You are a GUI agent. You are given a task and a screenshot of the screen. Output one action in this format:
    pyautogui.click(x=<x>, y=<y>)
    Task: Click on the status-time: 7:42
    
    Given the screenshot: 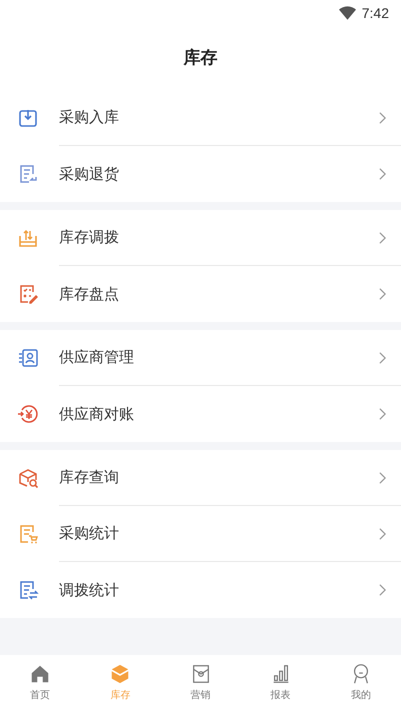 What is the action you would take?
    pyautogui.click(x=375, y=12)
    